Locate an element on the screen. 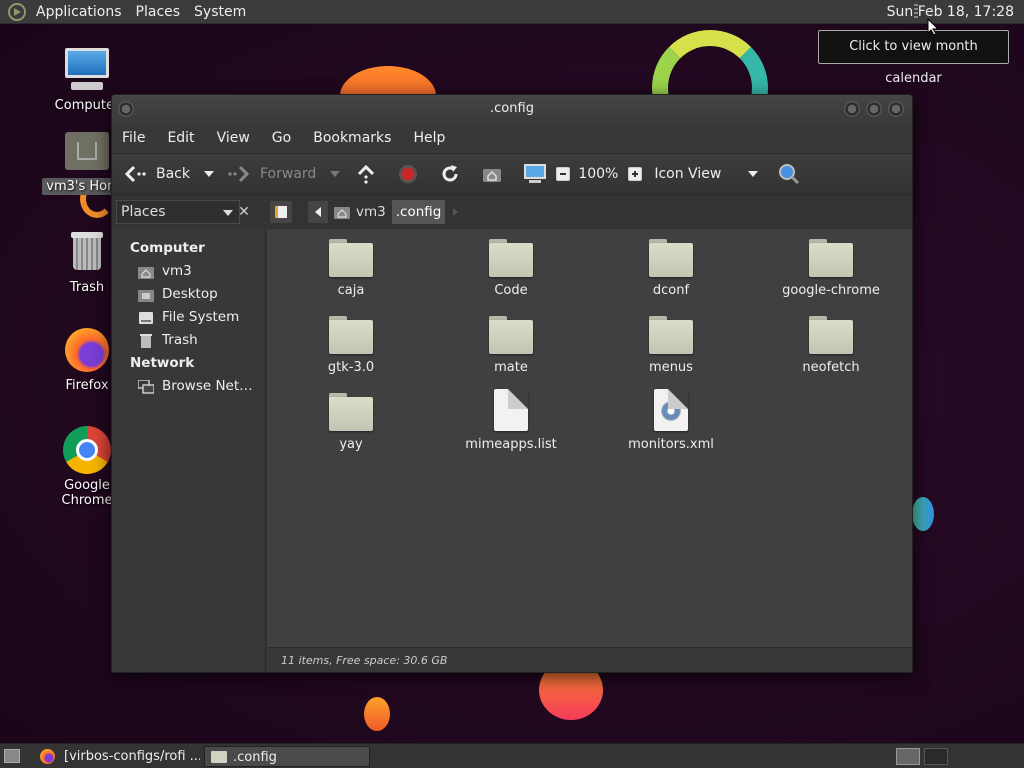 The height and width of the screenshot is (768, 1024). location-toggle-icon is located at coordinates (281, 212).